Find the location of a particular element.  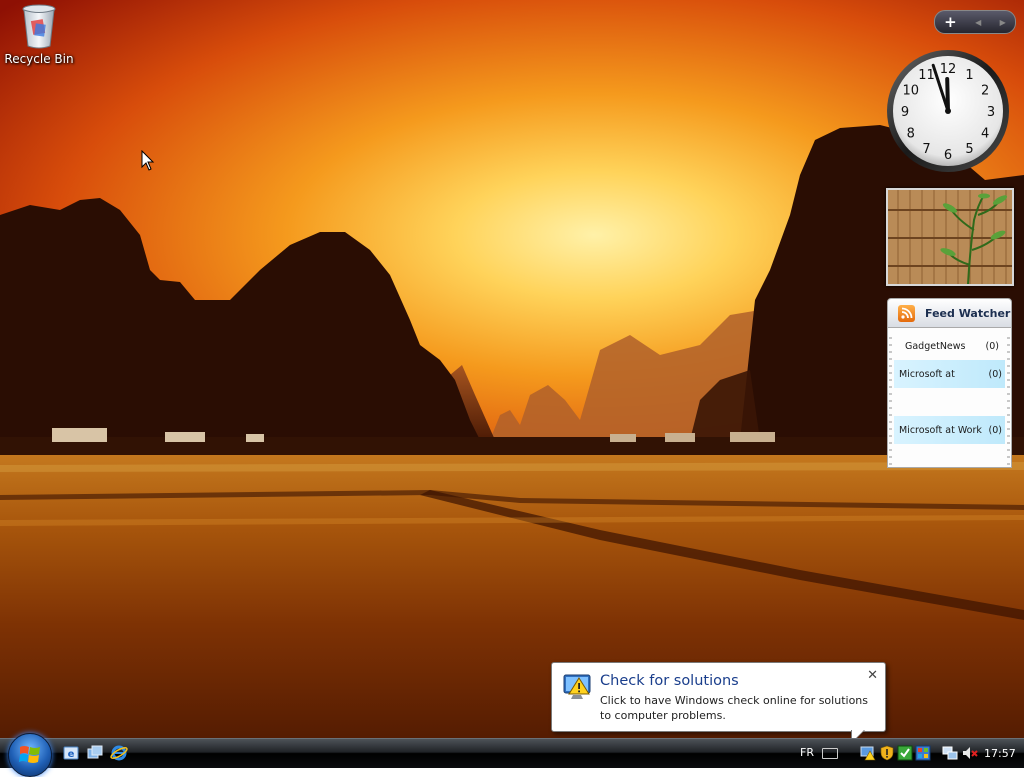

feed-name: Microsoft at Work is located at coordinates (940, 430).